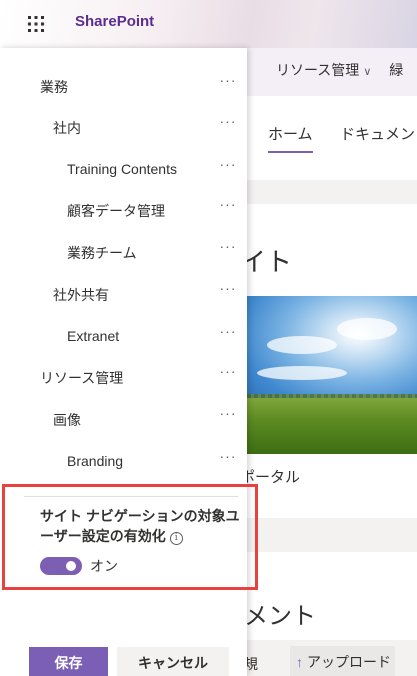 The height and width of the screenshot is (676, 417). Describe the element at coordinates (266, 262) in the screenshot. I see `site-title-fragment: イト` at that location.